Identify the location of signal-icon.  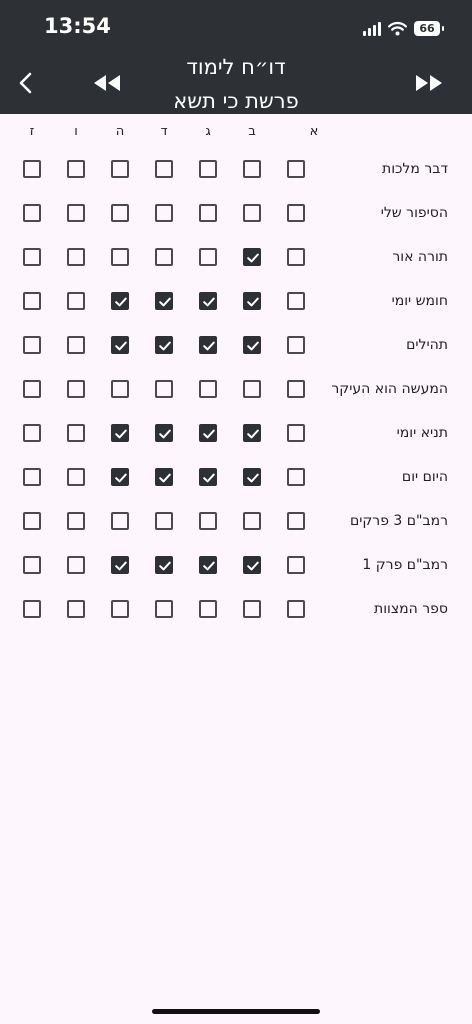
(372, 28).